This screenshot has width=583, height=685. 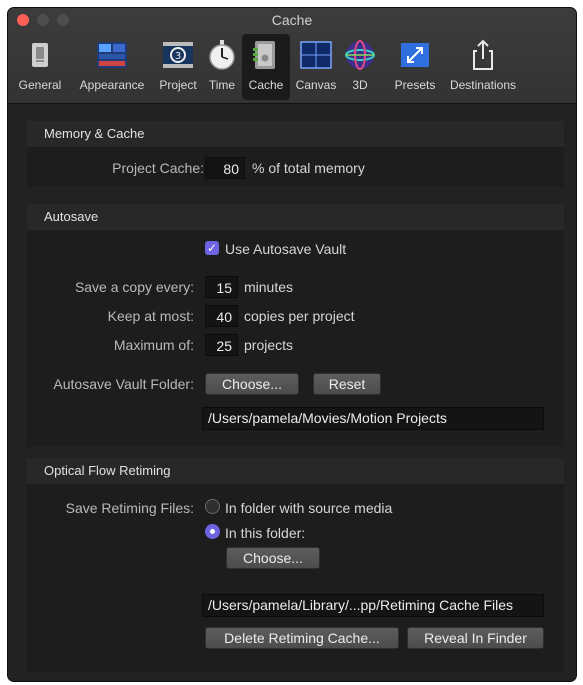 What do you see at coordinates (221, 345) in the screenshot?
I see `maximum-of-field: 25` at bounding box center [221, 345].